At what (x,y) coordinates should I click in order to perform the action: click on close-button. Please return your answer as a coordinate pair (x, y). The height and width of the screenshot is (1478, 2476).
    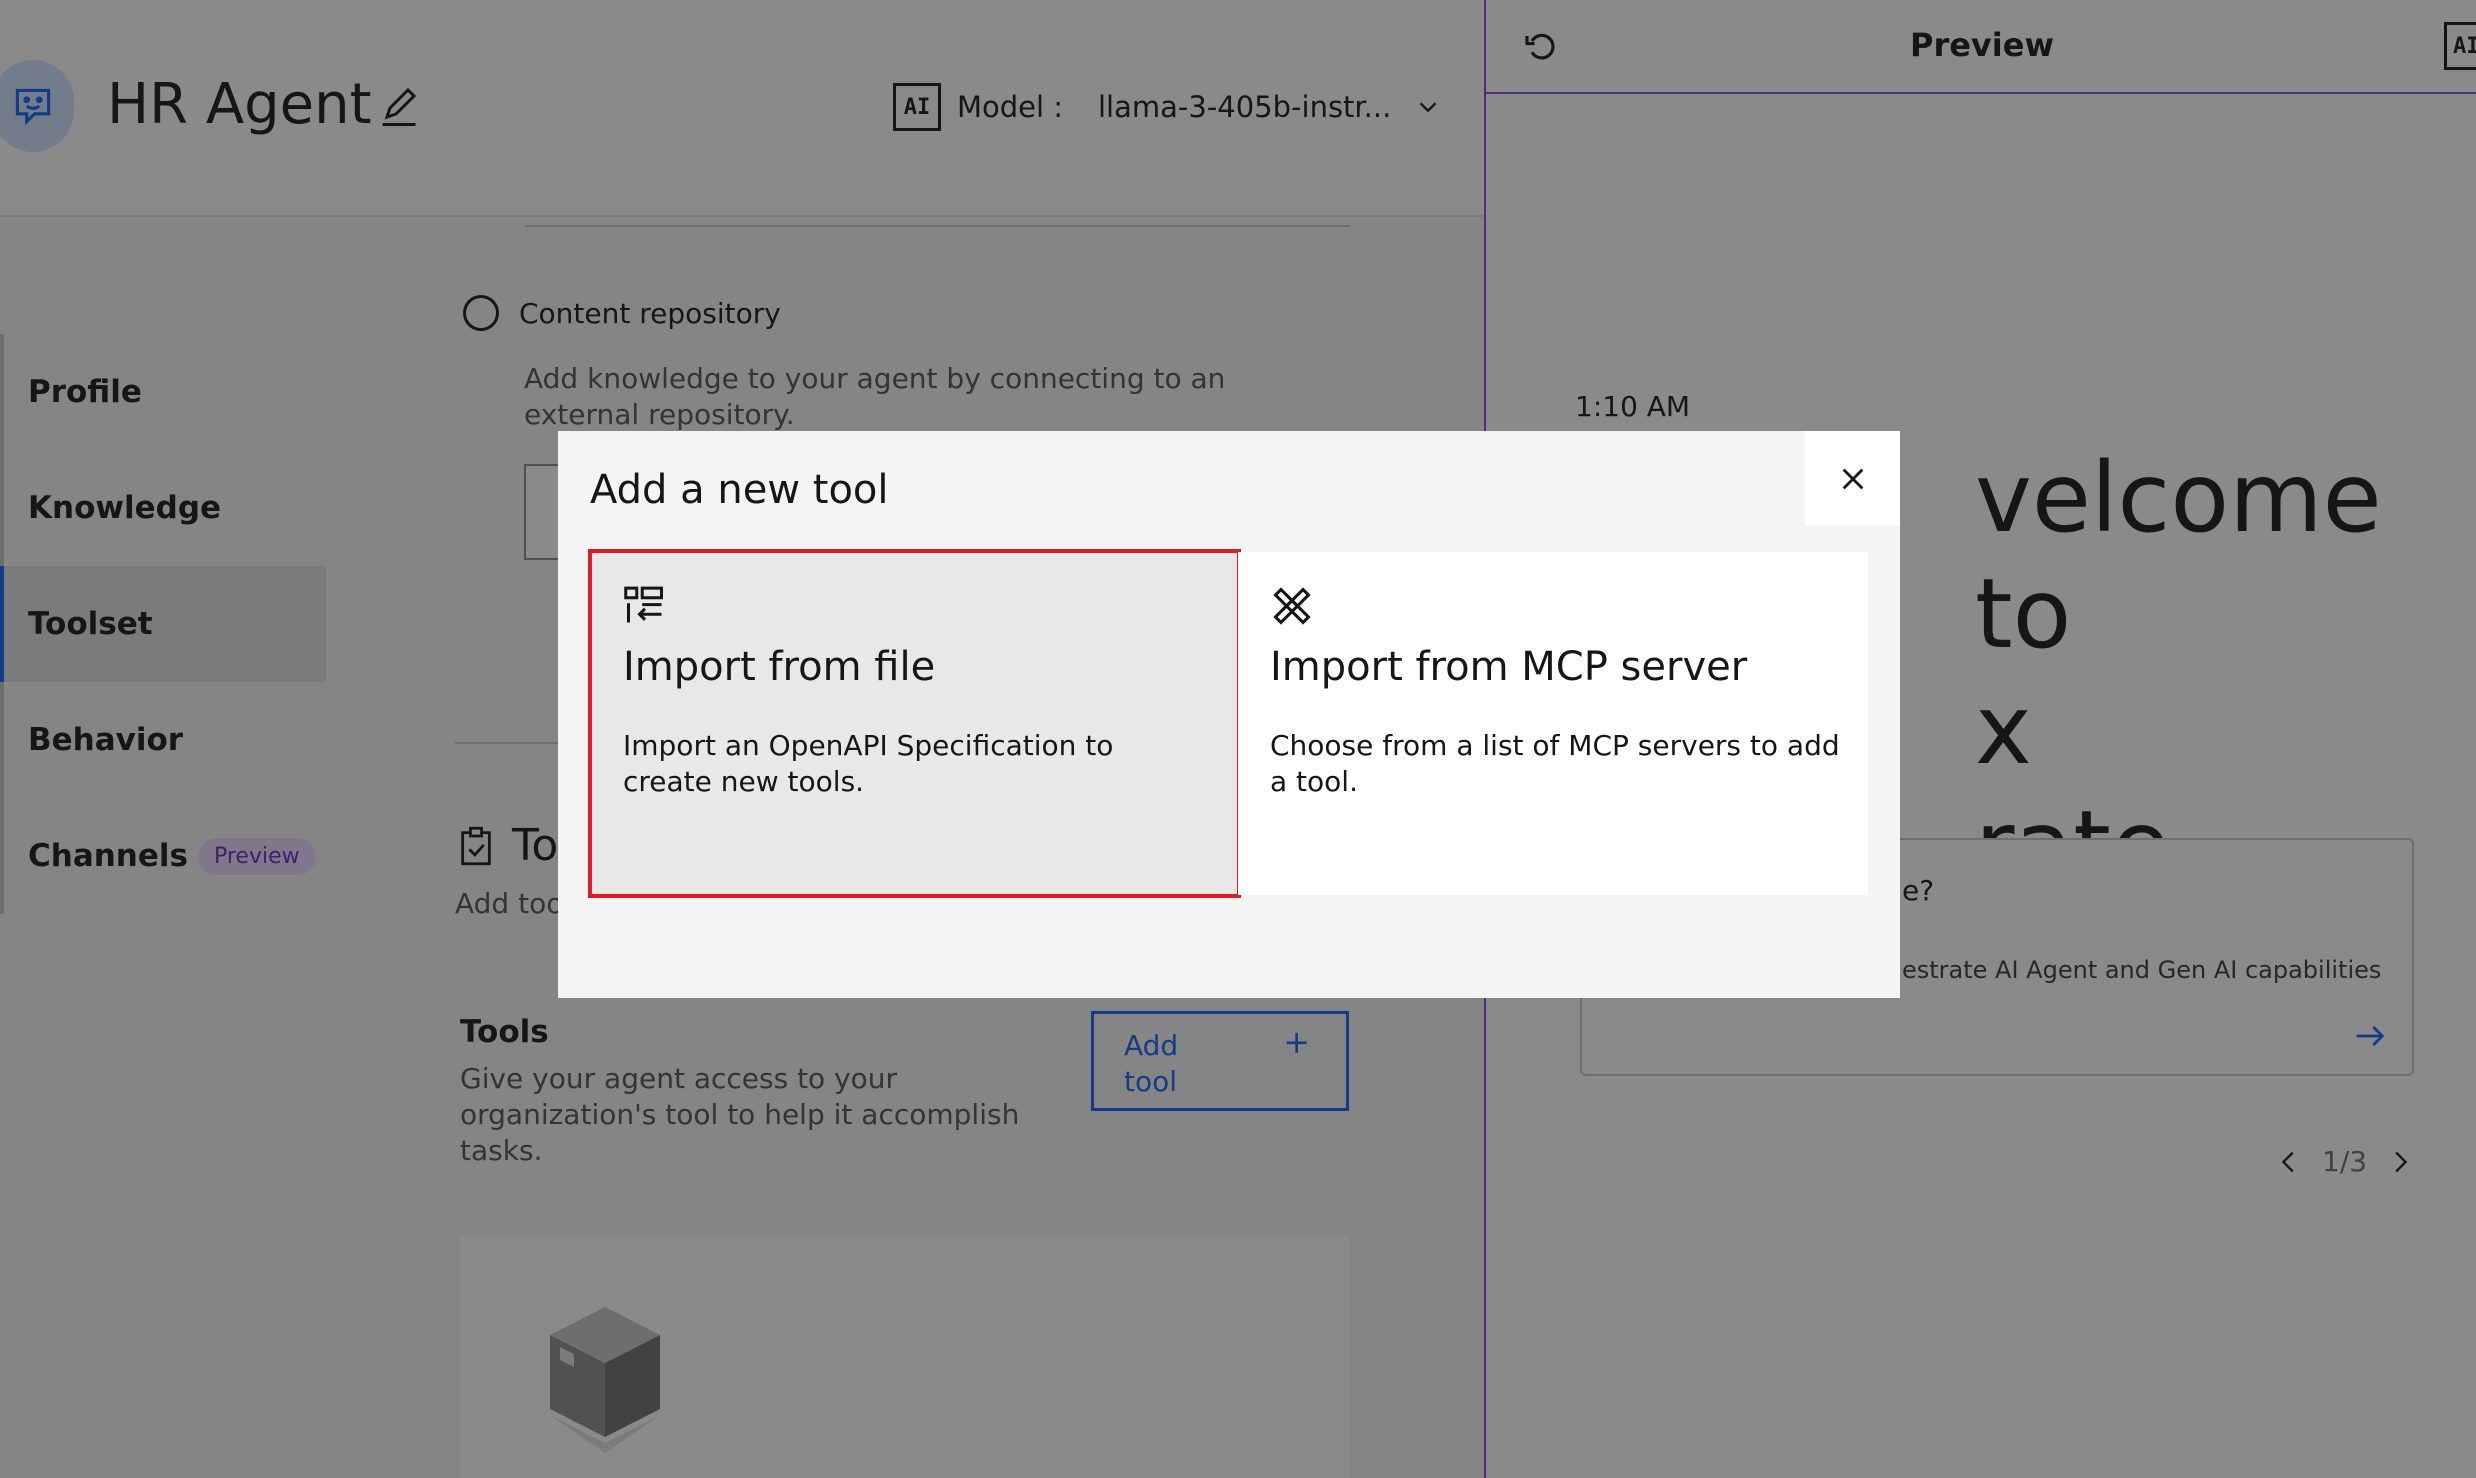
    Looking at the image, I should click on (1852, 478).